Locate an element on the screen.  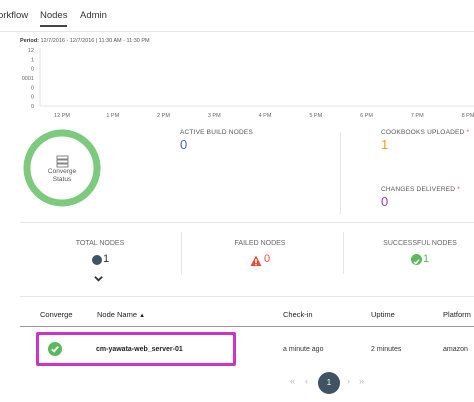
column-header-converge: Converge is located at coordinates (56, 314).